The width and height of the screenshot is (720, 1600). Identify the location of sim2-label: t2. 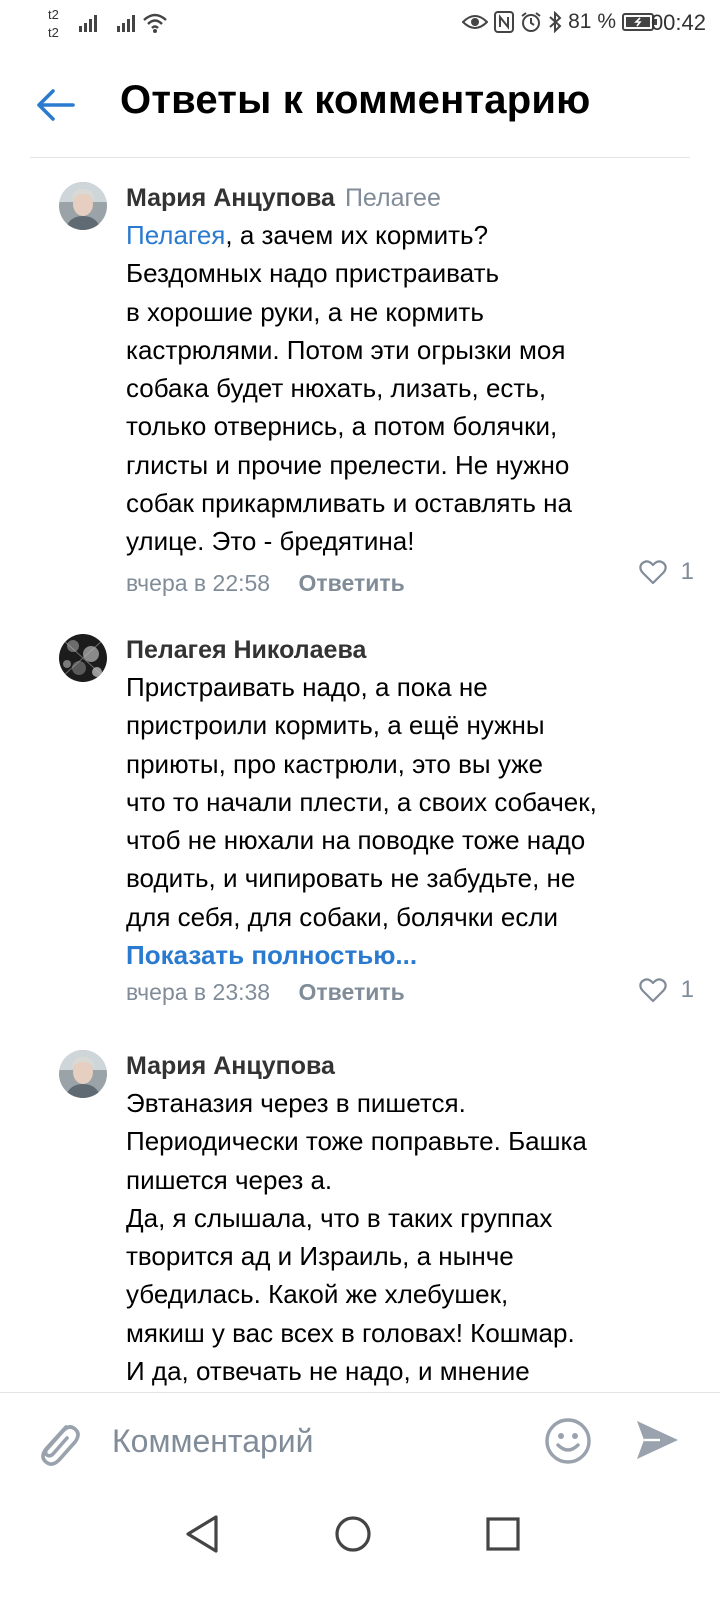
(53, 32).